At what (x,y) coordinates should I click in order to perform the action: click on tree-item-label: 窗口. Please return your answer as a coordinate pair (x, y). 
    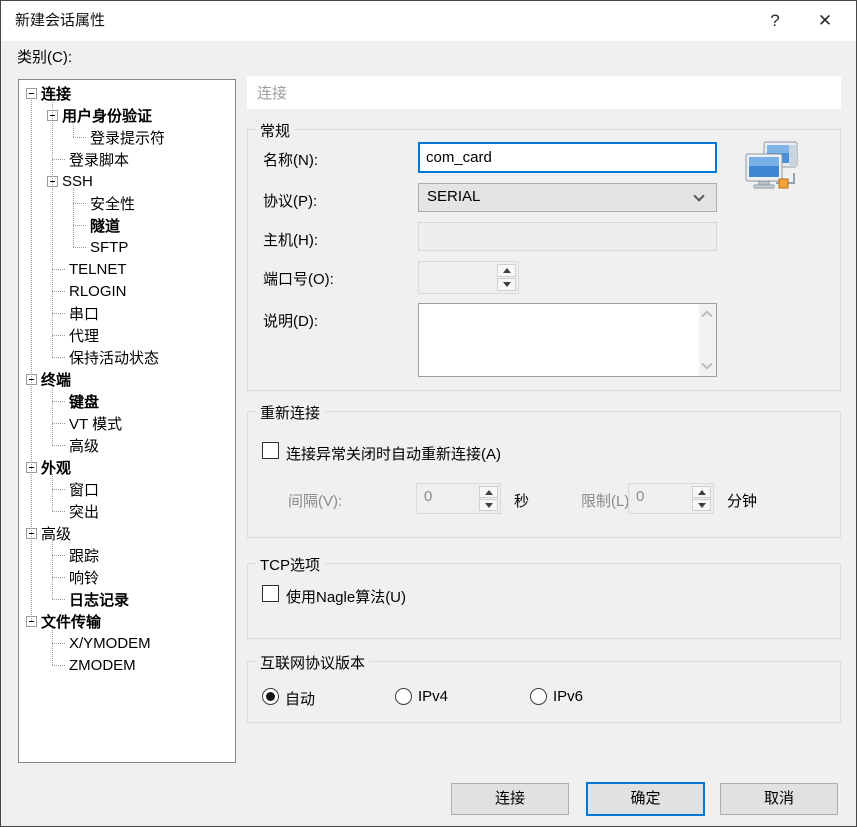
    Looking at the image, I should click on (84, 490).